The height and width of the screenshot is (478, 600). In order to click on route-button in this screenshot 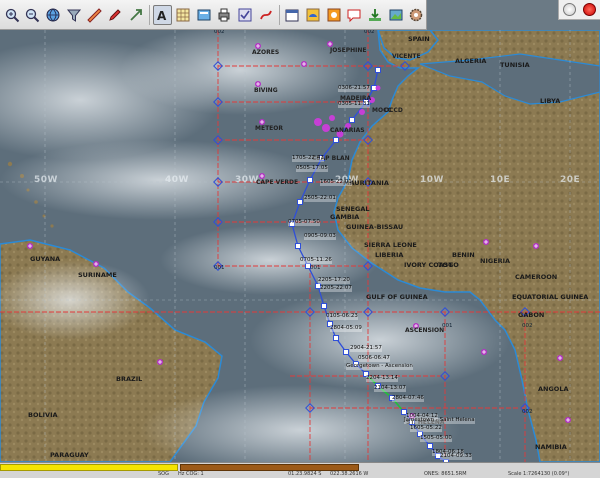, I will do `click(266, 15)`.